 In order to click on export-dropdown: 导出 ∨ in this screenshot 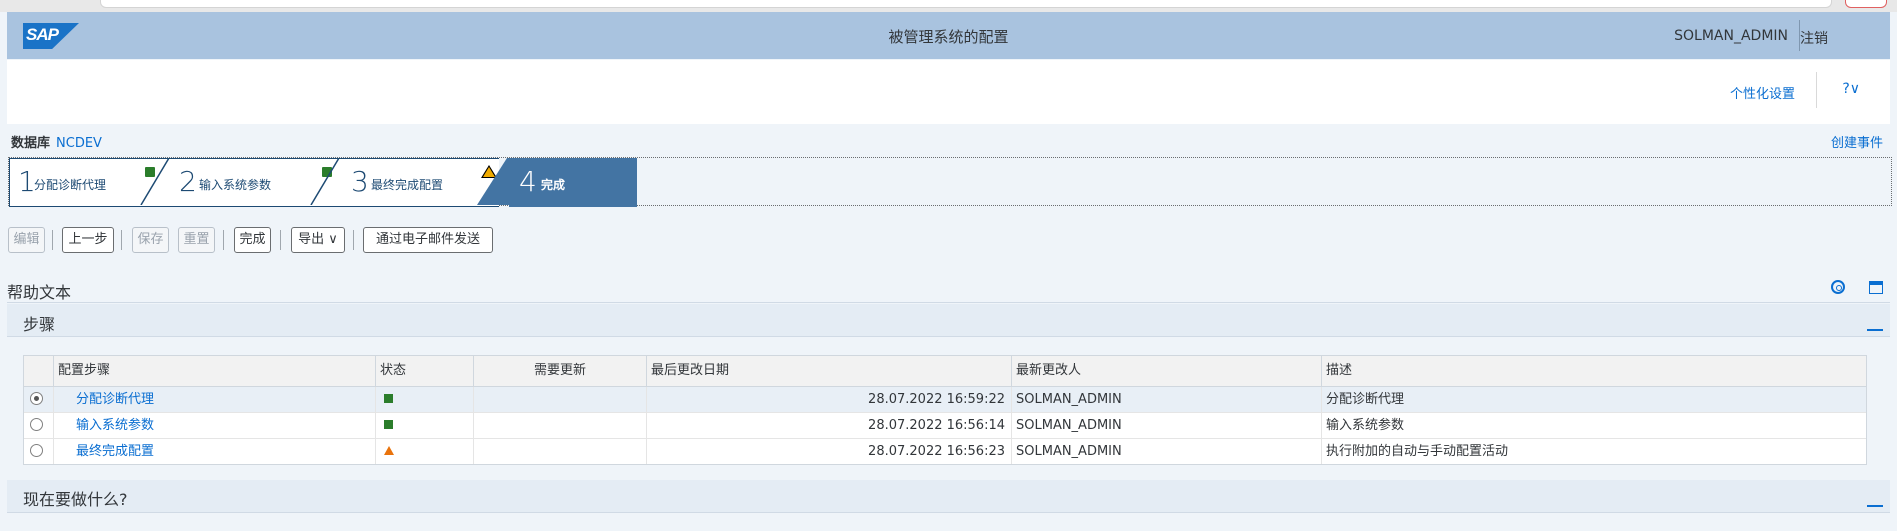, I will do `click(318, 240)`.